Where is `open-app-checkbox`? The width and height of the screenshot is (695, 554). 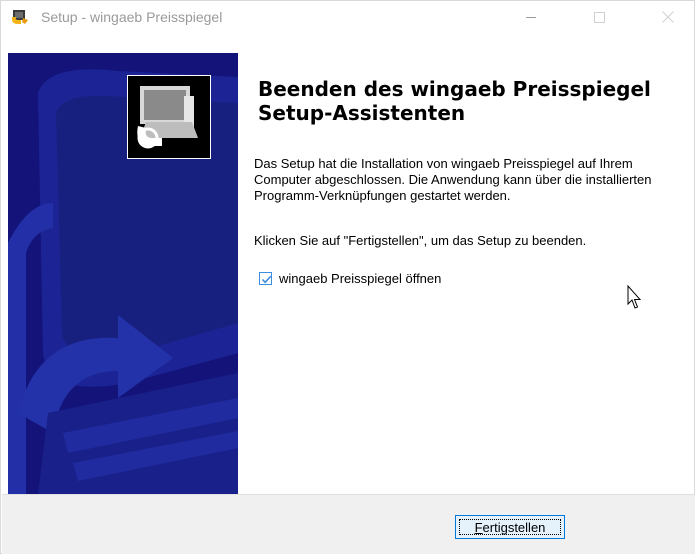
open-app-checkbox is located at coordinates (265, 278).